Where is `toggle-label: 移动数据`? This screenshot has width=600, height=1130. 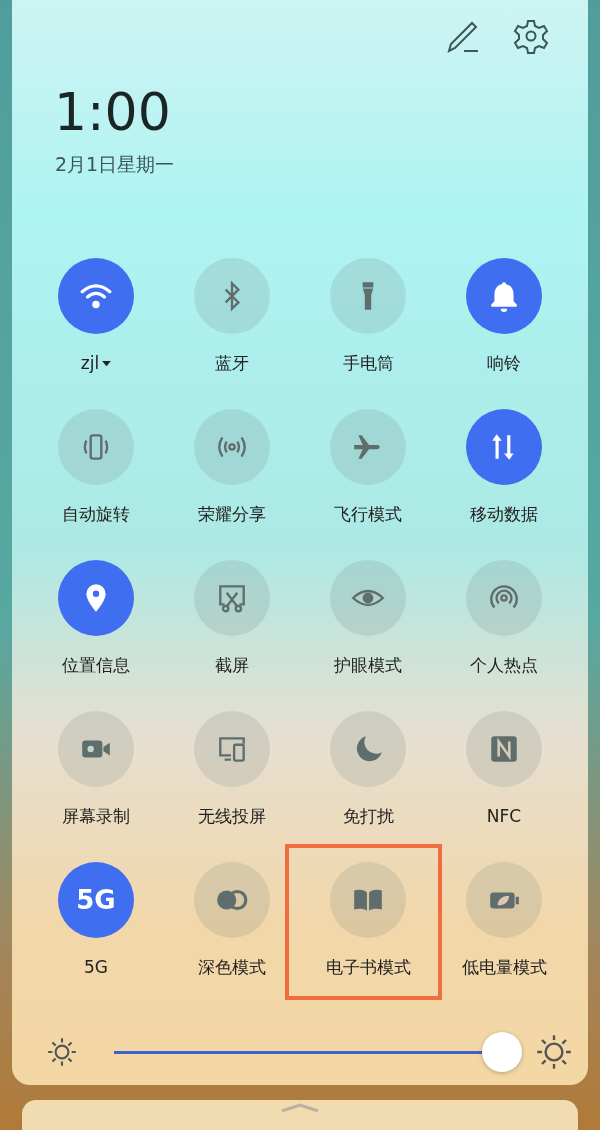
toggle-label: 移动数据 is located at coordinates (504, 514).